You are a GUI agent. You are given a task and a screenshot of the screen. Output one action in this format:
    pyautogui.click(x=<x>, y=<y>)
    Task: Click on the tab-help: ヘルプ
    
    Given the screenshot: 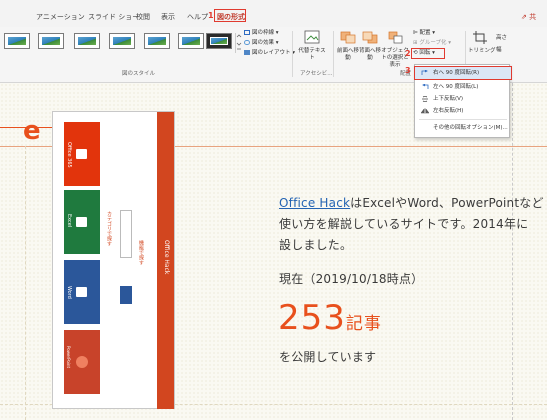 What is the action you would take?
    pyautogui.click(x=197, y=17)
    